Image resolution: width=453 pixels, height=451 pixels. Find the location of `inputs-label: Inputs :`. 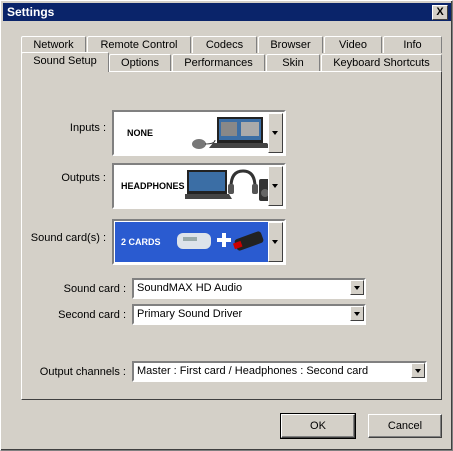

inputs-label: Inputs : is located at coordinates (87, 128).